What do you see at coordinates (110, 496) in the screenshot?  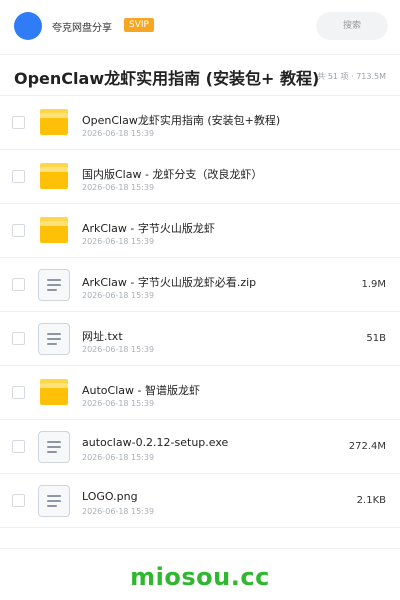 I see `file-name: LOGO.png` at bounding box center [110, 496].